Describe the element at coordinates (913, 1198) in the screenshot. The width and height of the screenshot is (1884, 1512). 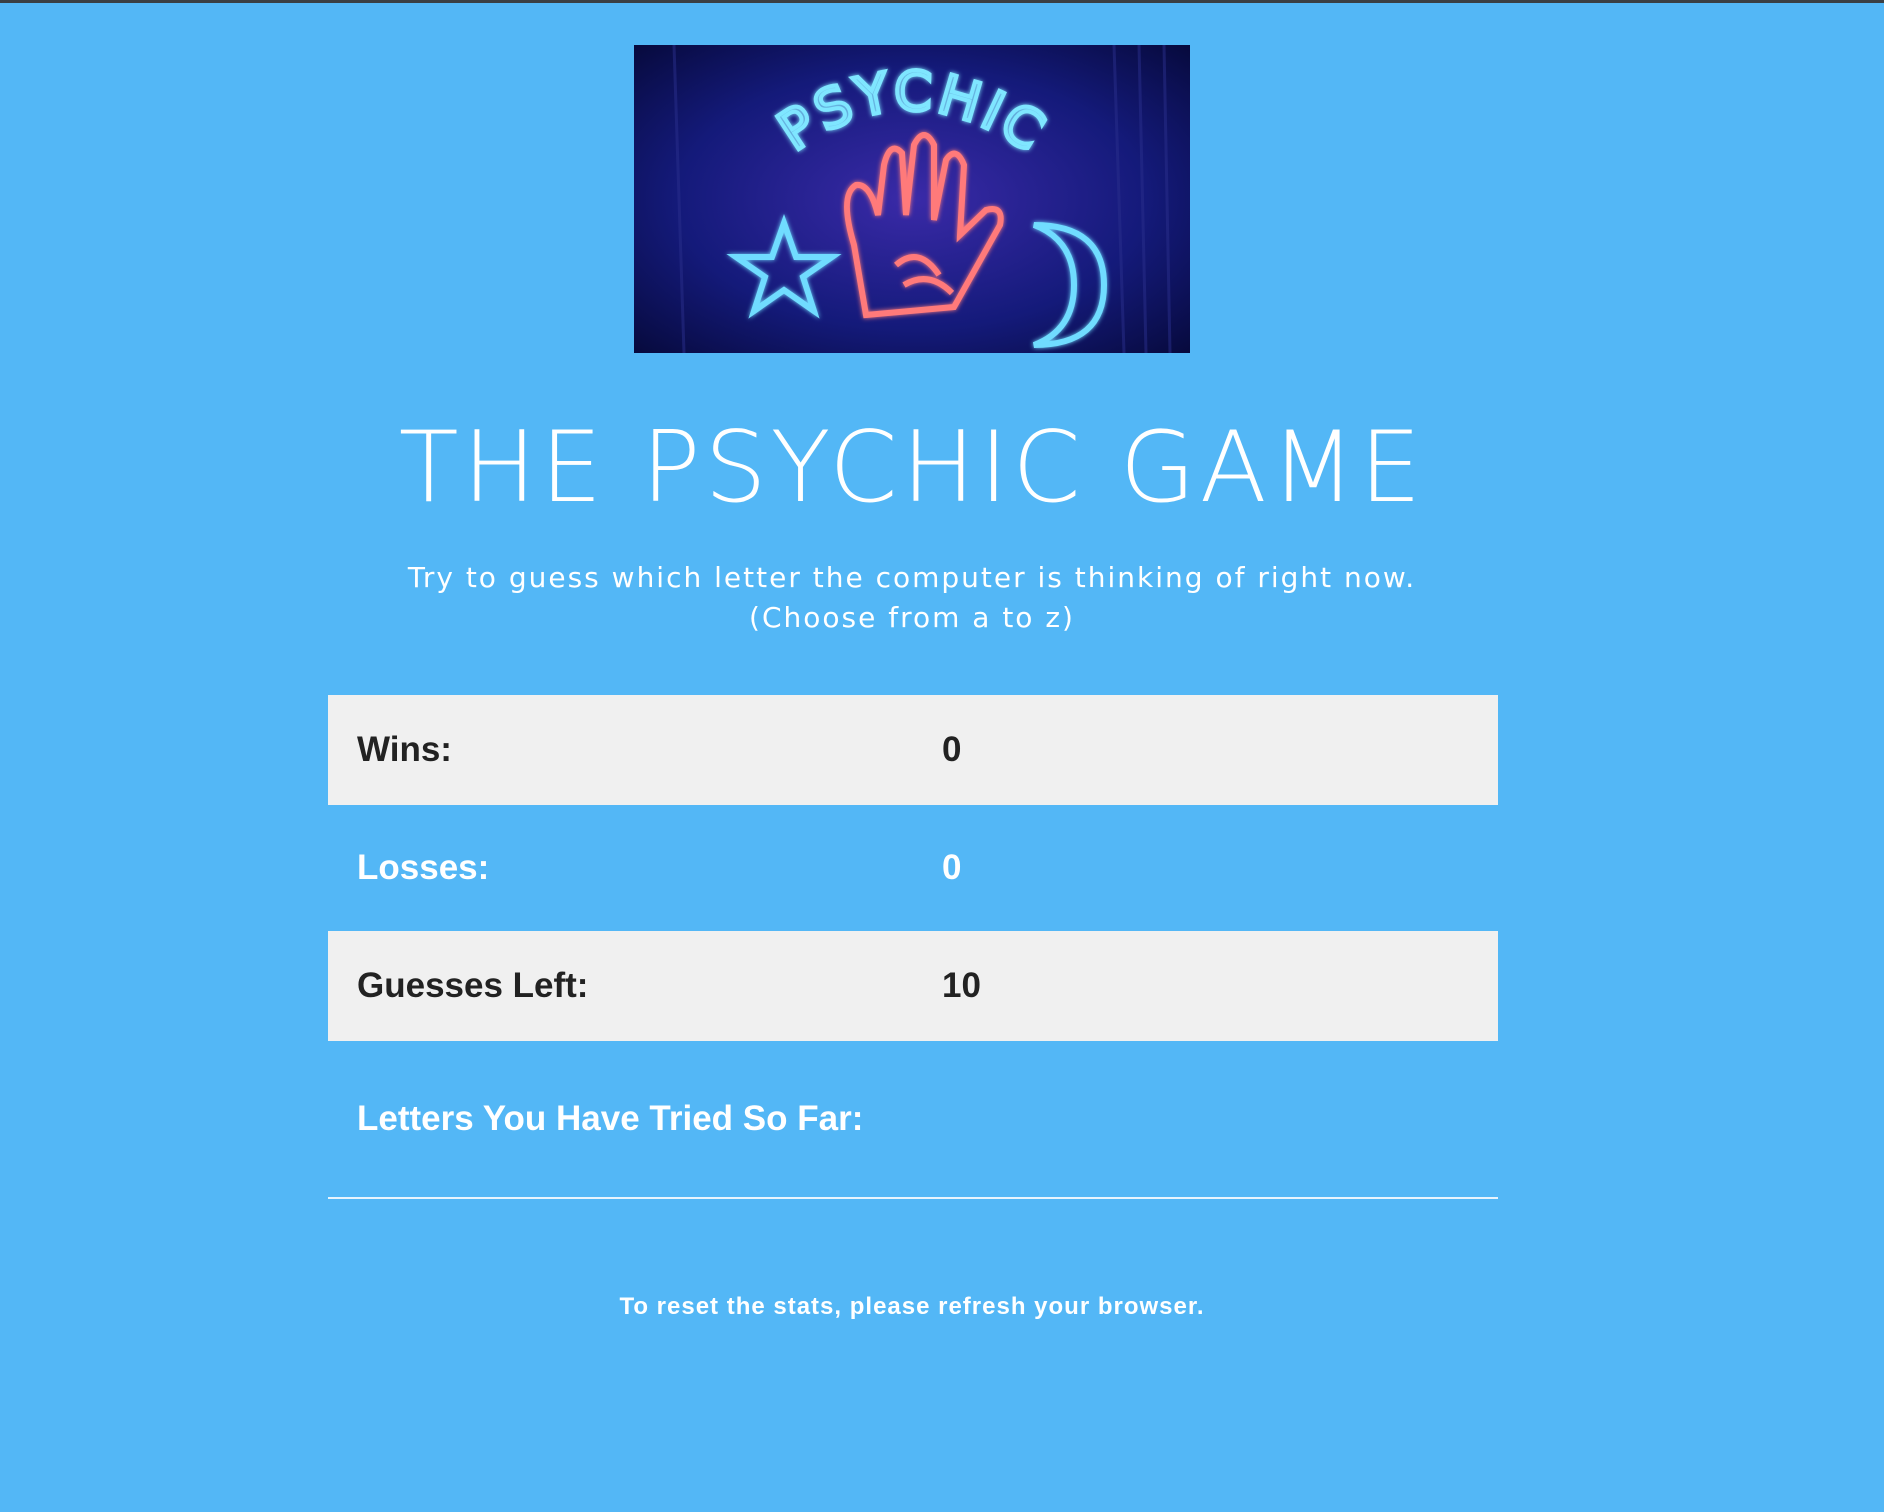
I see `table-divider` at that location.